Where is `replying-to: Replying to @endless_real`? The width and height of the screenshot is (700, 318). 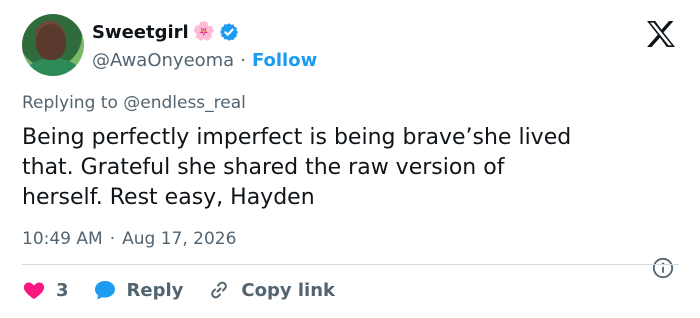
replying-to: Replying to @endless_real is located at coordinates (134, 105).